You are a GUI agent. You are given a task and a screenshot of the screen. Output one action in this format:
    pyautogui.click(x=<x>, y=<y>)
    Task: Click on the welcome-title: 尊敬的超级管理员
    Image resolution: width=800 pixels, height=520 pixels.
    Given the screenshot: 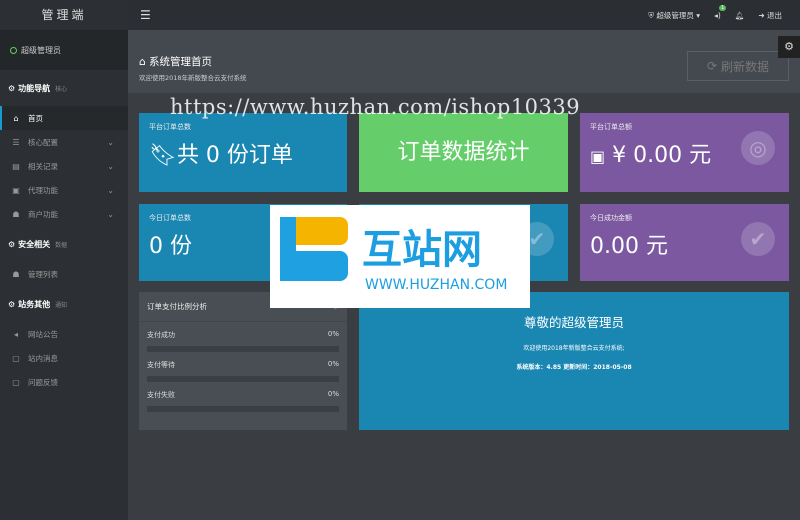 What is the action you would take?
    pyautogui.click(x=573, y=322)
    